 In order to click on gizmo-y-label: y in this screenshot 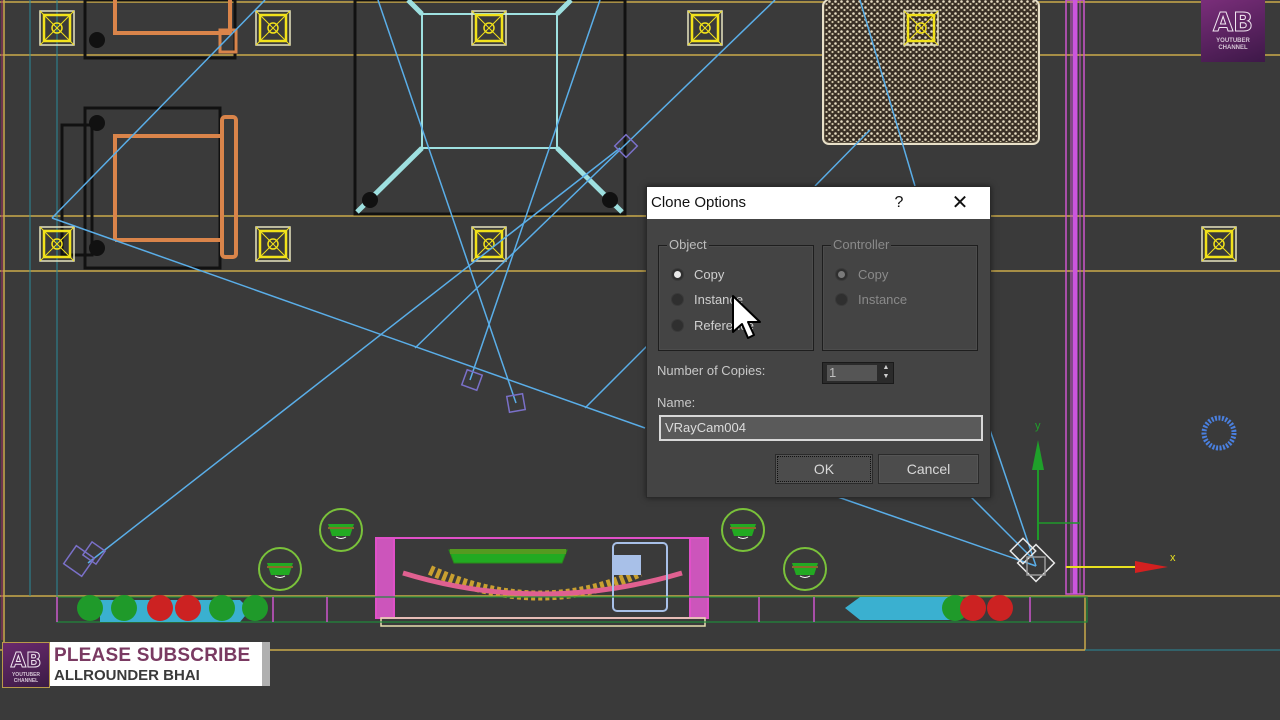, I will do `click(1038, 426)`.